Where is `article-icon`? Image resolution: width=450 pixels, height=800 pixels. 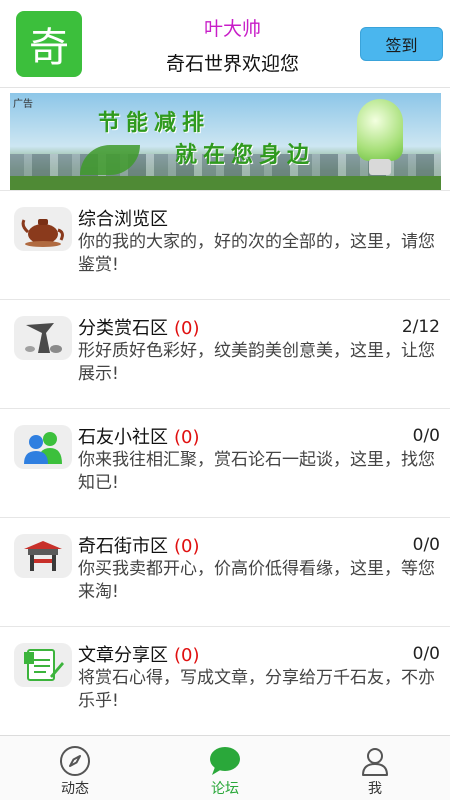 article-icon is located at coordinates (43, 665).